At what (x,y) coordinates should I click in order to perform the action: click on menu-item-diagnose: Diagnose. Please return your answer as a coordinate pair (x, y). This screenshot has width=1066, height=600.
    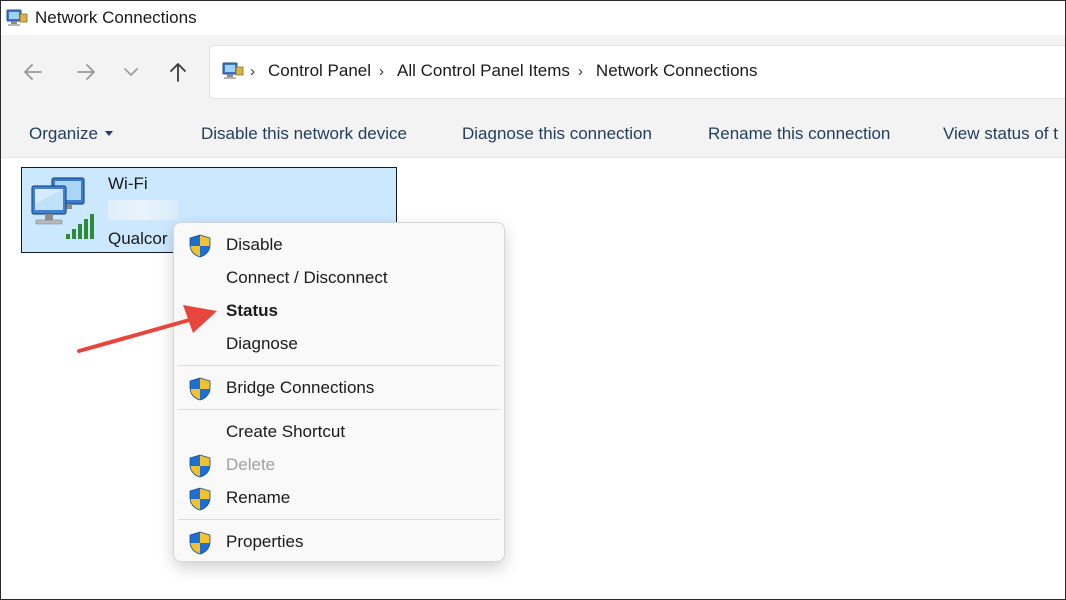
    Looking at the image, I should click on (339, 344).